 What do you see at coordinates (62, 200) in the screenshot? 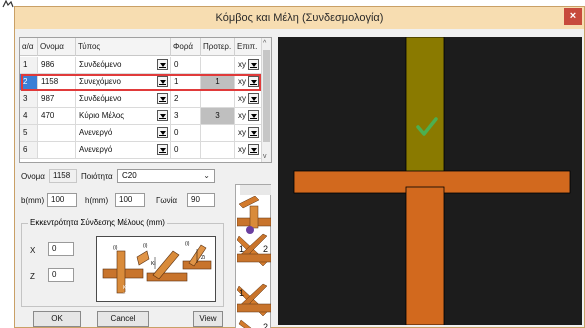
I see `b-field: 100` at bounding box center [62, 200].